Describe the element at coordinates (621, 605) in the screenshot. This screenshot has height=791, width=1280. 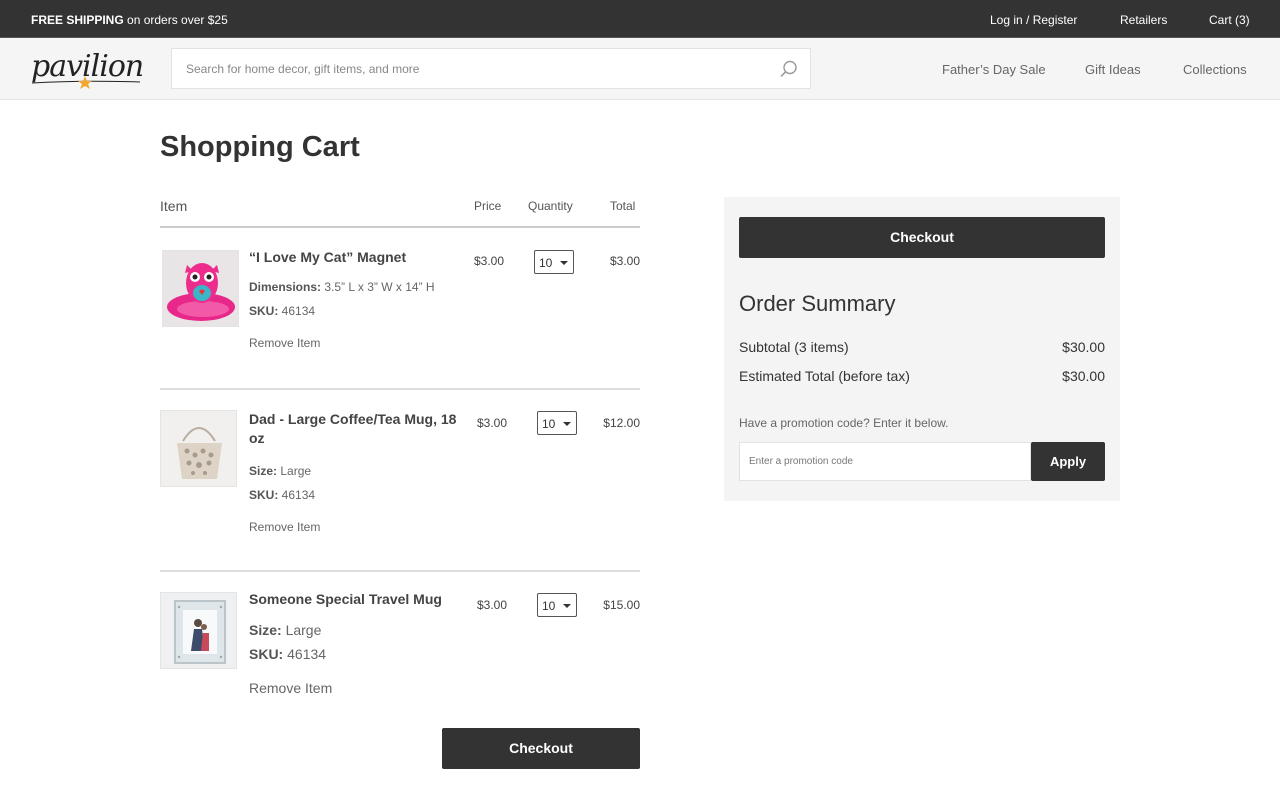
I see `item-total: $15.00` at that location.